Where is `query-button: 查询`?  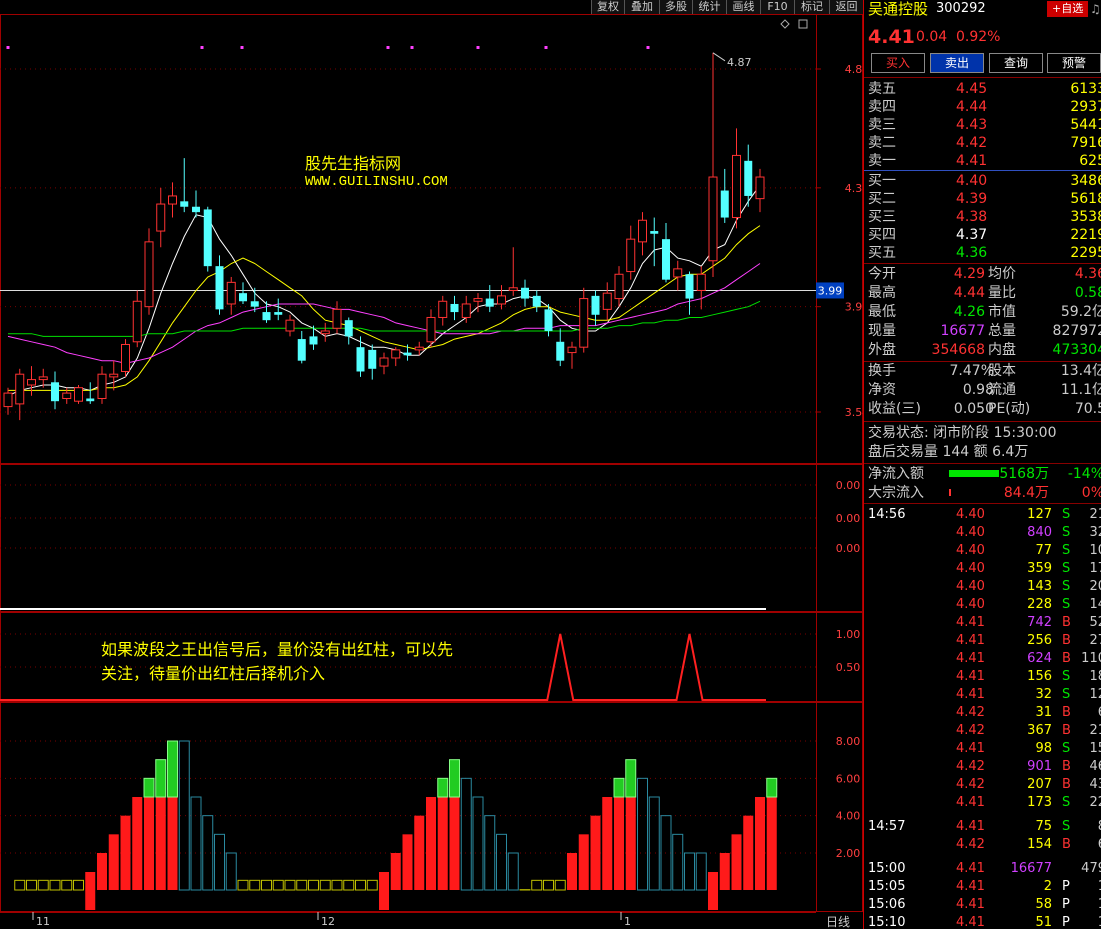 query-button: 查询 is located at coordinates (1016, 63).